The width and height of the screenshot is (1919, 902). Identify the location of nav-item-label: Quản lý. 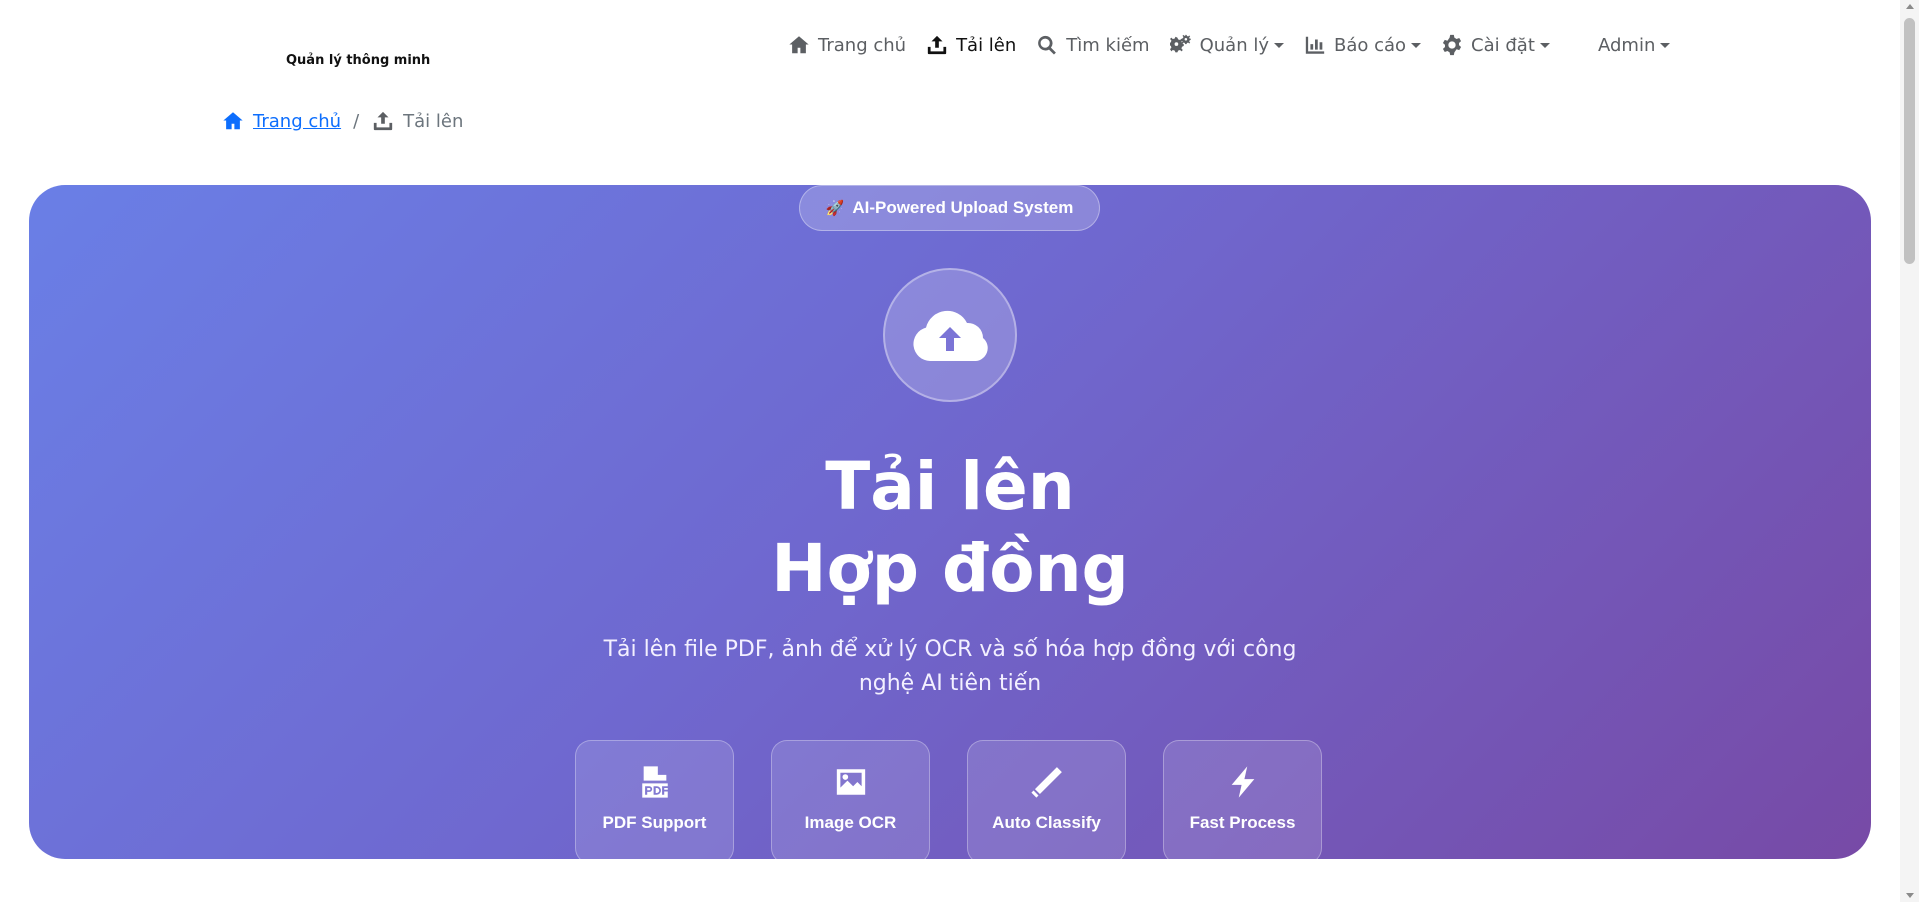
(1234, 45).